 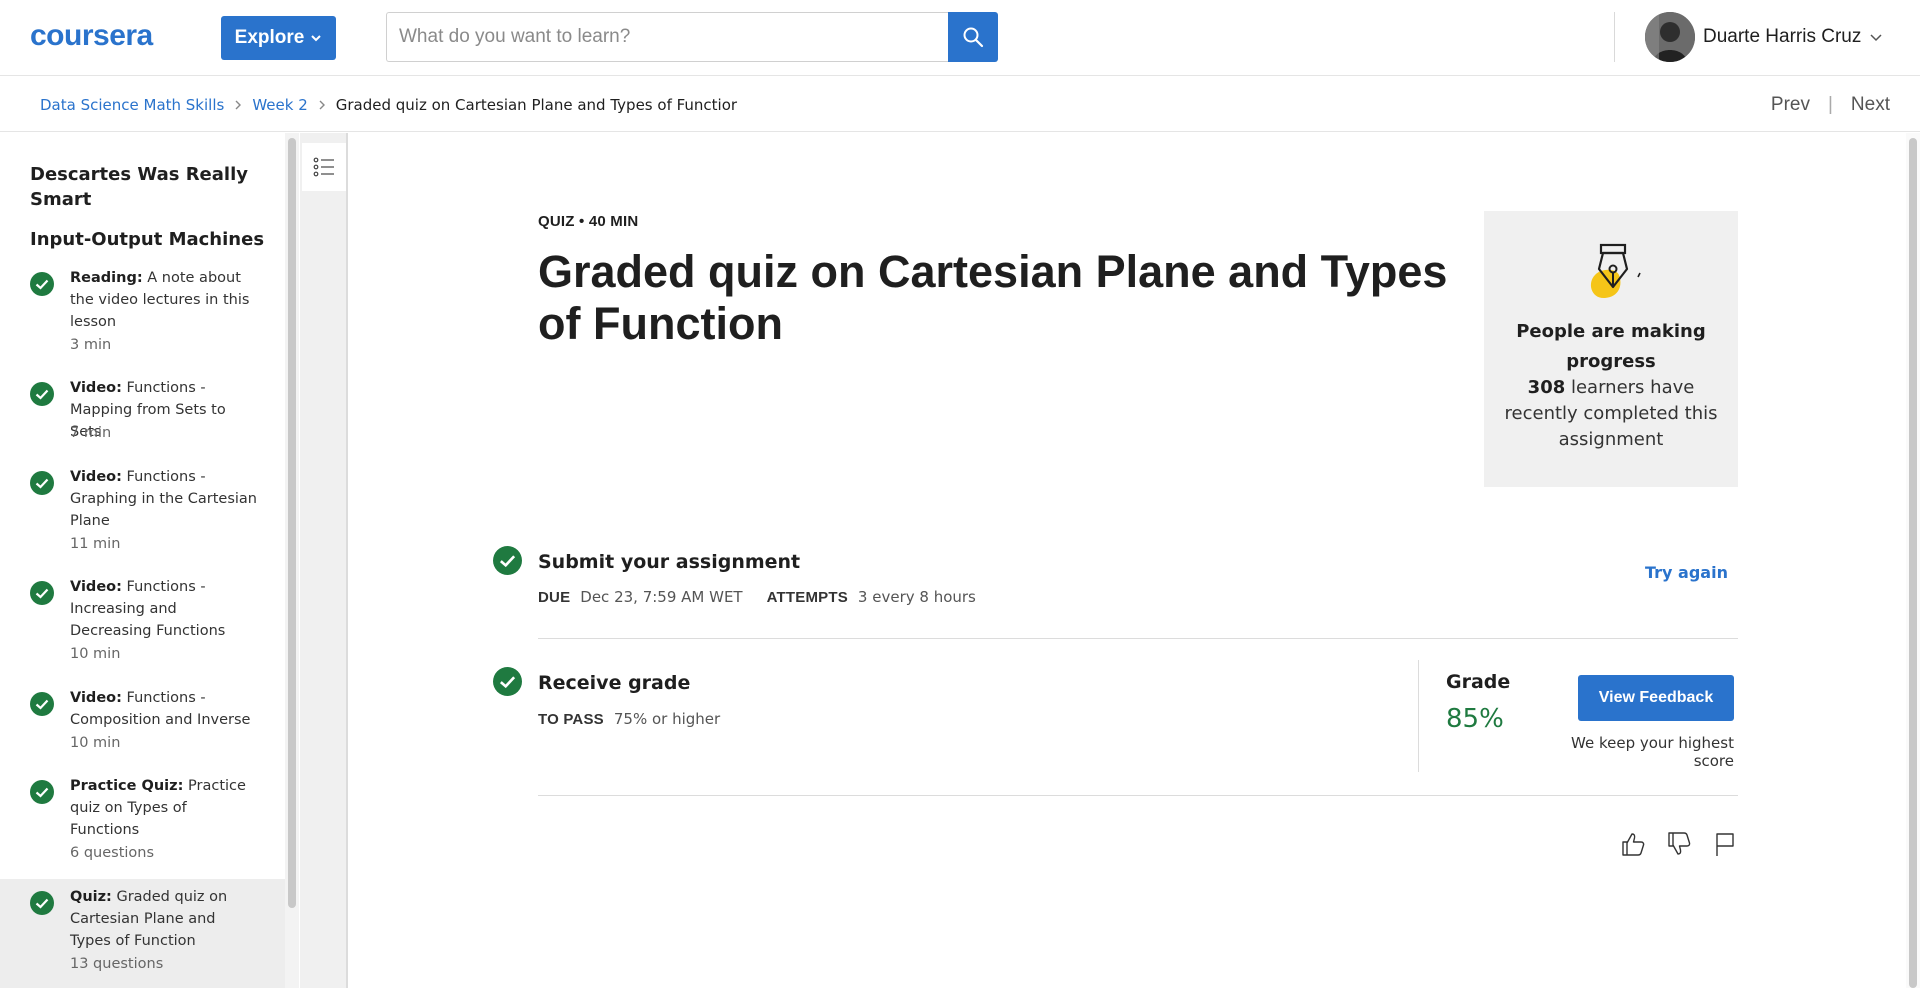 I want to click on explore-label: Explore, so click(x=269, y=37).